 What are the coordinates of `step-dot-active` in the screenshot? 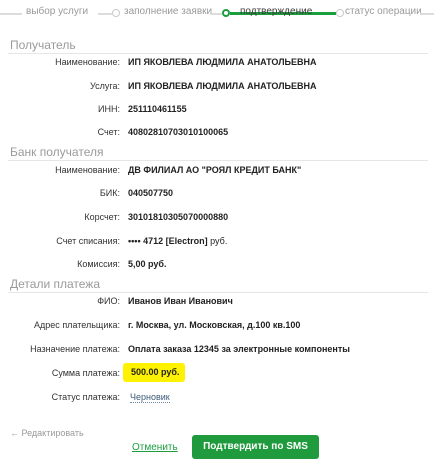 It's located at (226, 13).